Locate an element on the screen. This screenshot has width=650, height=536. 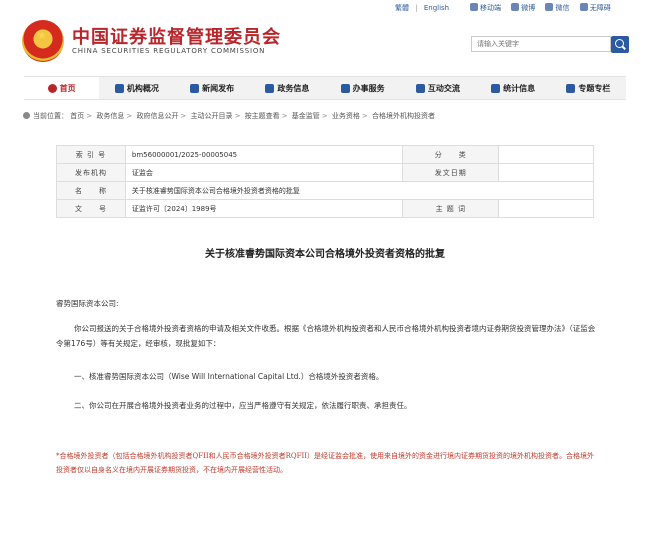
wechat-icon is located at coordinates (549, 7).